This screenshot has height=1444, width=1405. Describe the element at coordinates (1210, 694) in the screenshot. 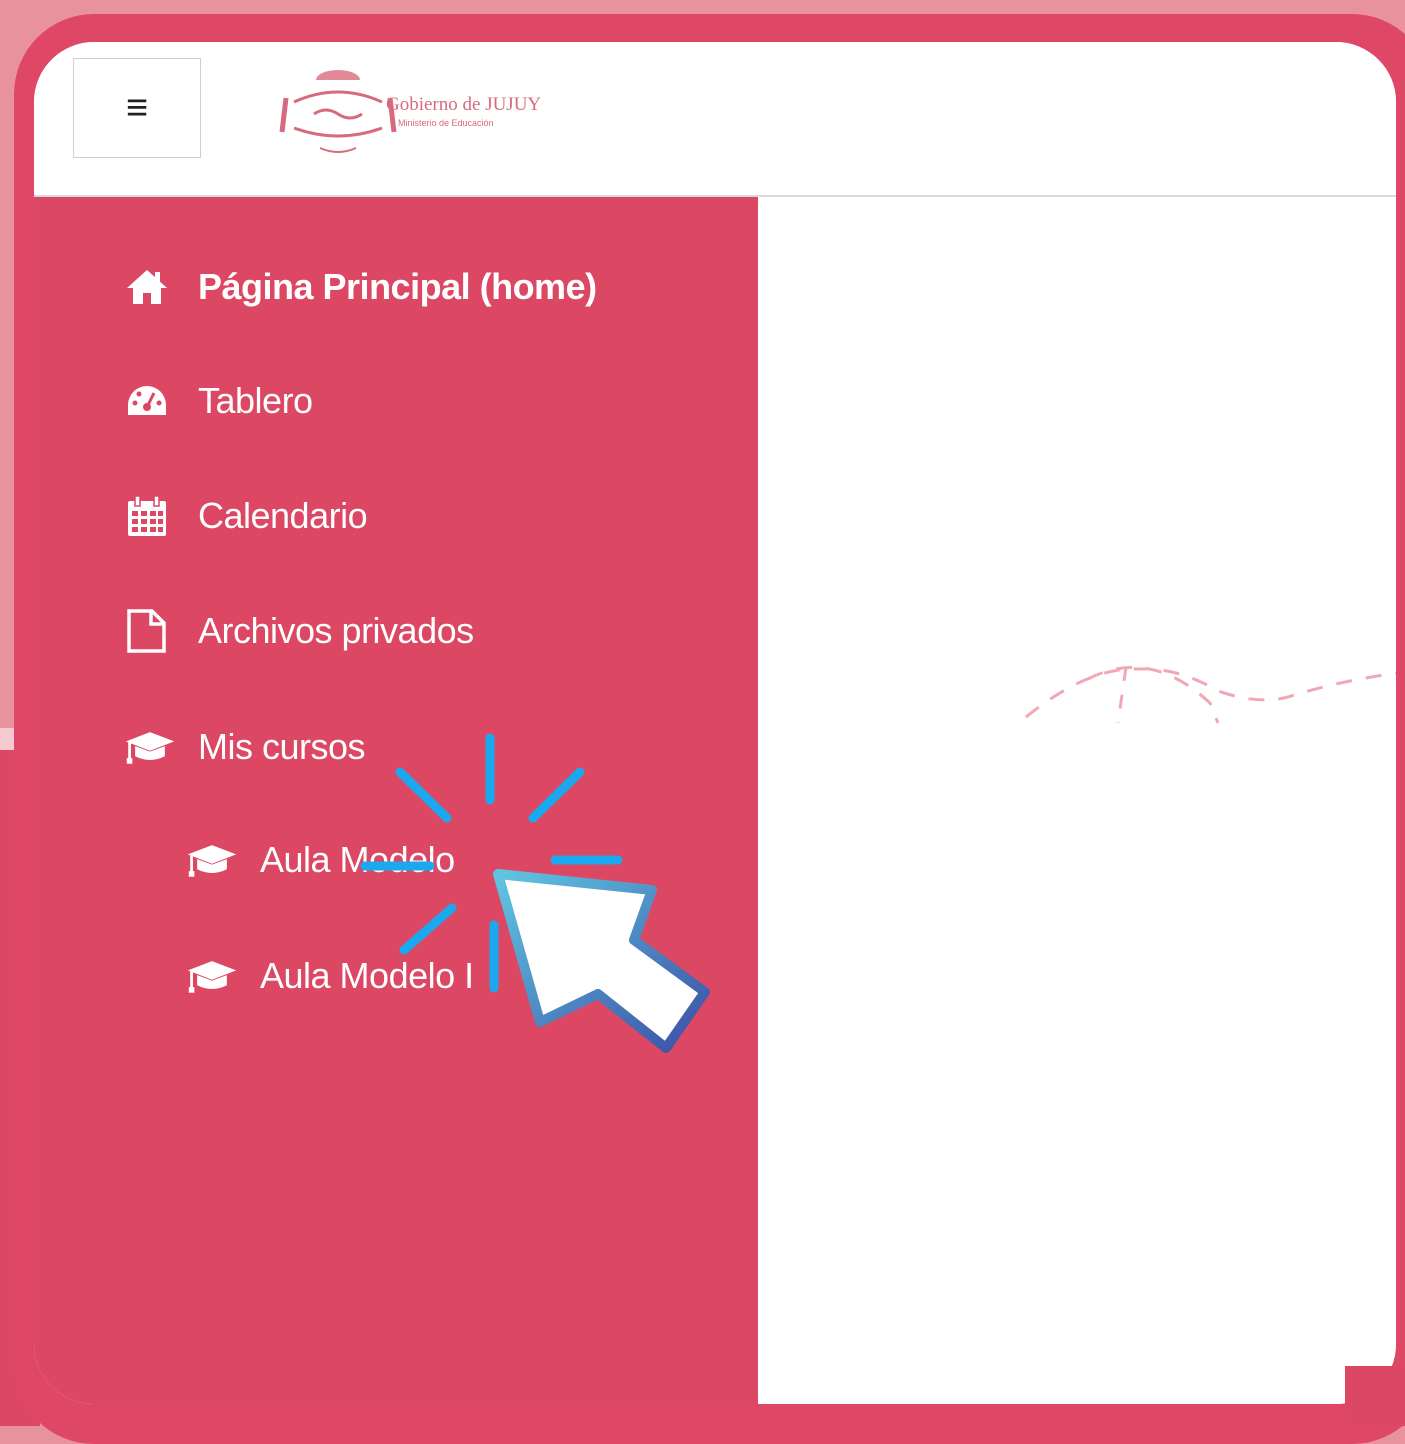

I see `dashed-path-decoration` at that location.